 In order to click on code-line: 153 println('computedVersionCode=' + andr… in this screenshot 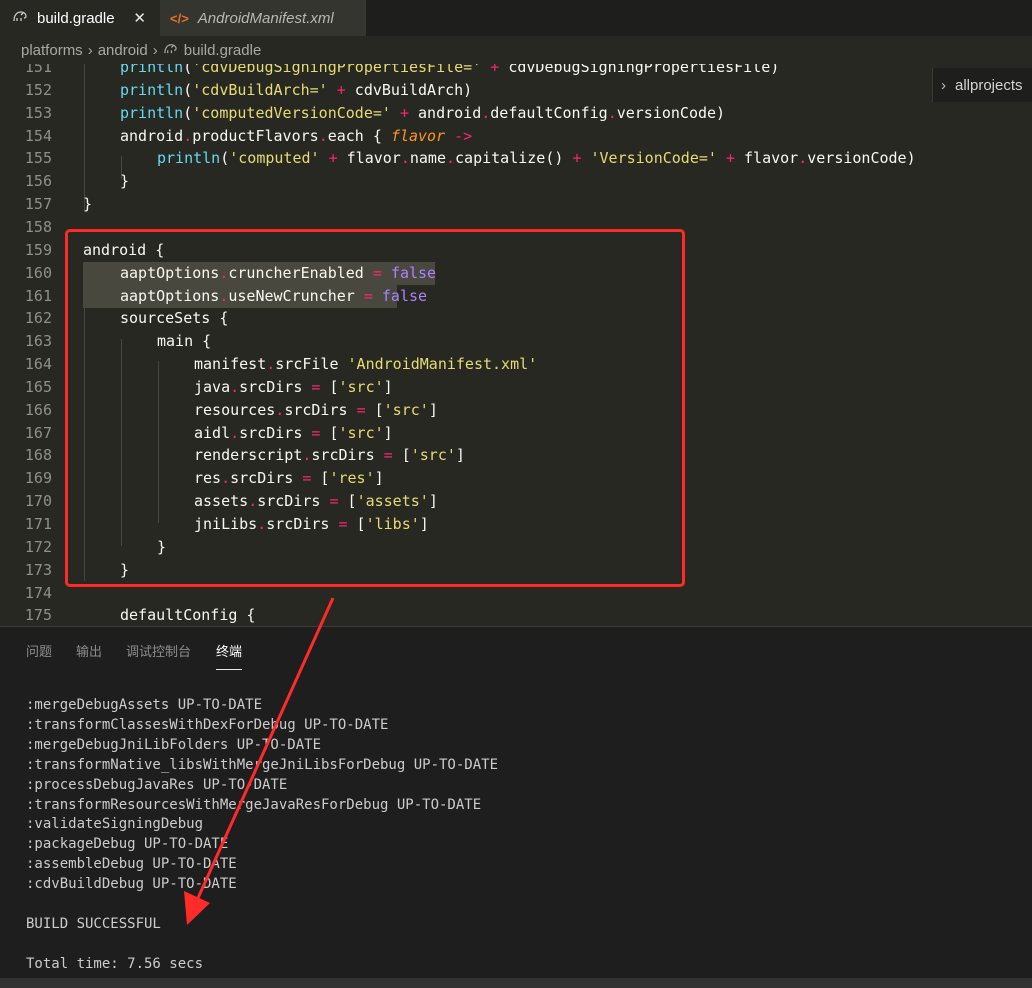, I will do `click(516, 113)`.